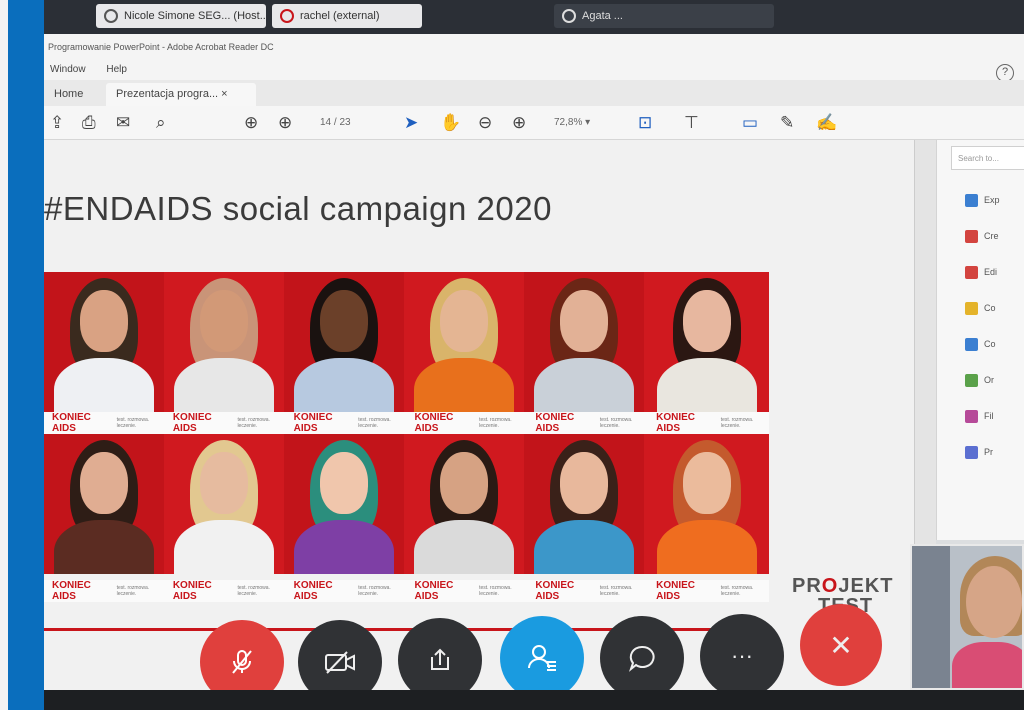  I want to click on pen-icon: ✎, so click(787, 123).